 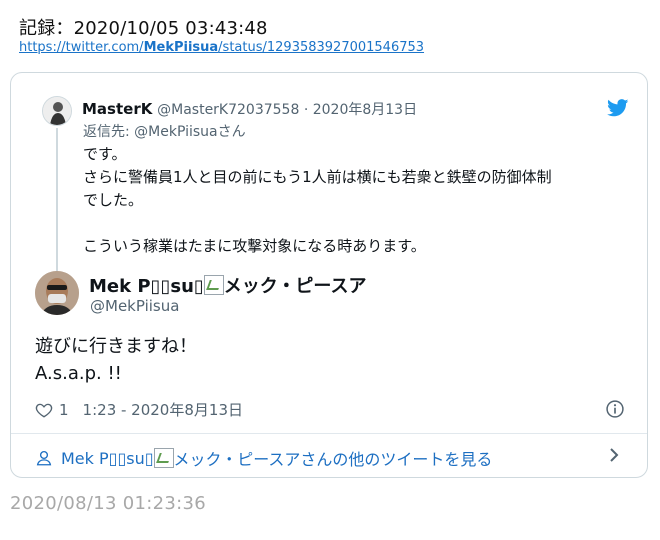 I want to click on thread-connector-line, so click(x=57, y=200).